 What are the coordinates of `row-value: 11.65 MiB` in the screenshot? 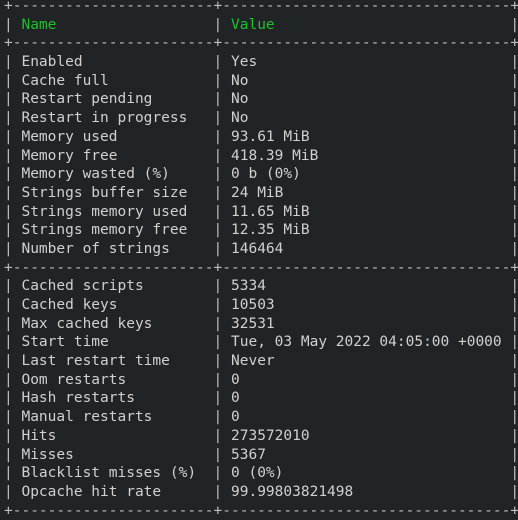 It's located at (270, 211).